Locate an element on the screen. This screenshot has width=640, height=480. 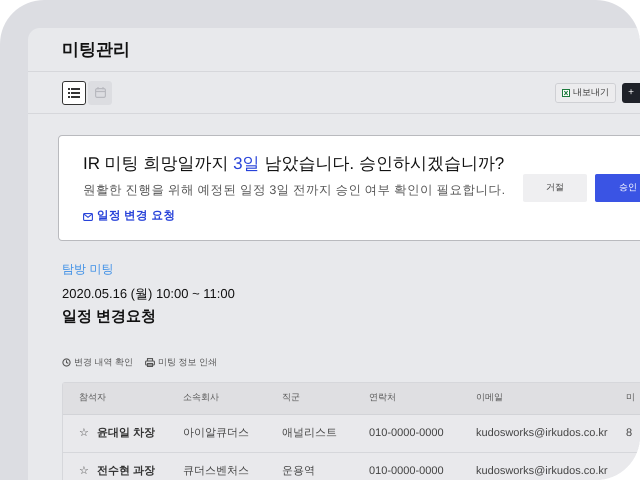
page-title: 미팅관리 is located at coordinates (96, 49).